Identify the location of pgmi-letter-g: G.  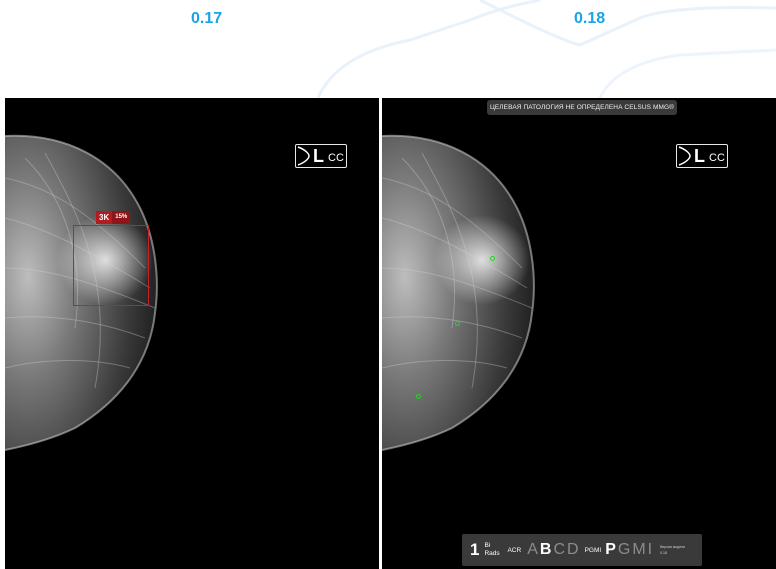
(624, 549).